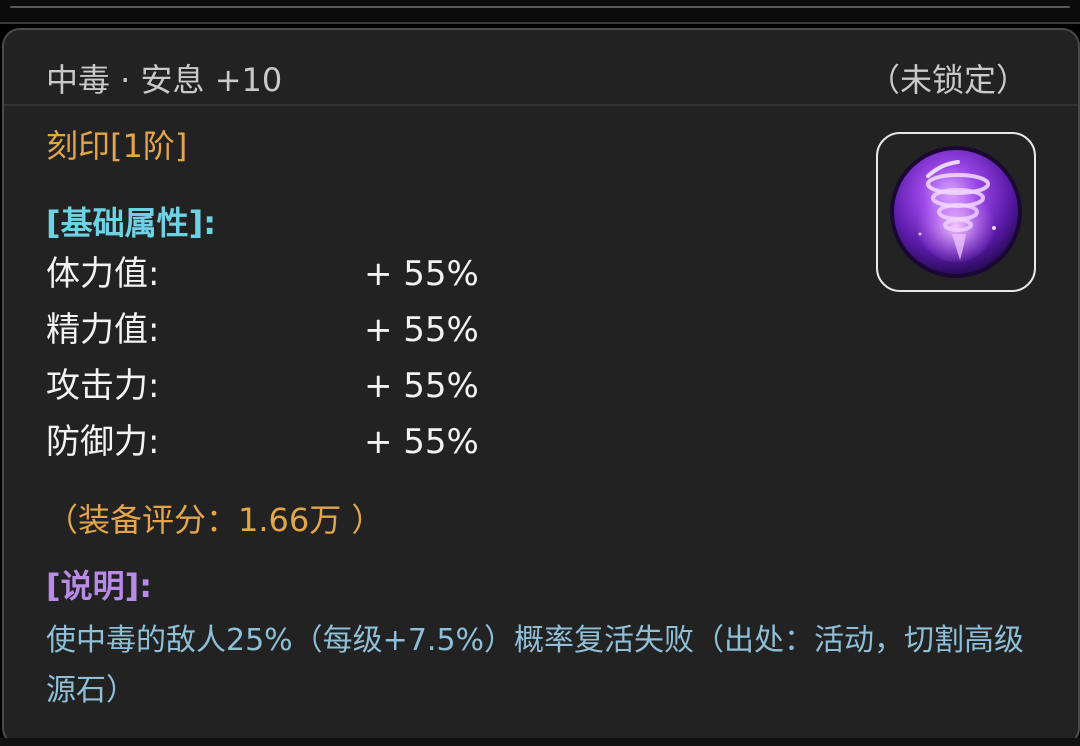 This screenshot has width=1080, height=746. What do you see at coordinates (346, 330) in the screenshot?
I see `stat-row-energy: 精力值: + 55%` at bounding box center [346, 330].